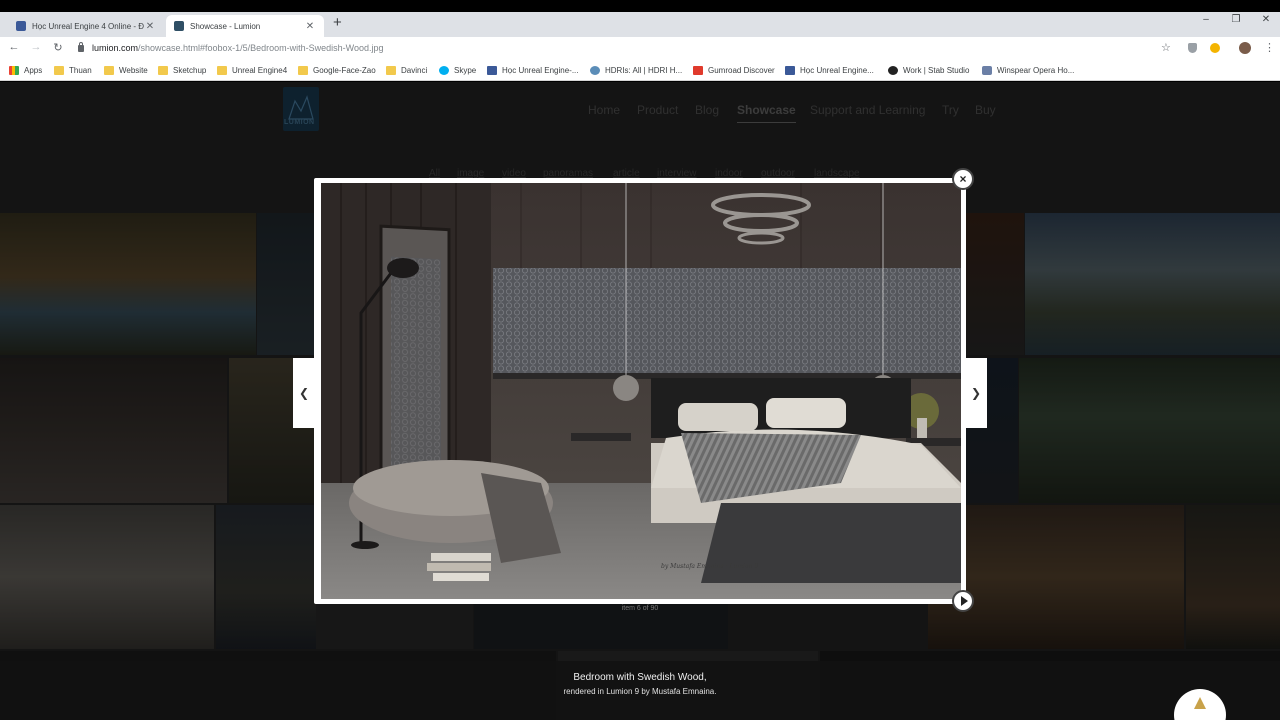 This screenshot has height=720, width=1280. What do you see at coordinates (344, 70) in the screenshot?
I see `bookmark-label: Google-Face-Zao` at bounding box center [344, 70].